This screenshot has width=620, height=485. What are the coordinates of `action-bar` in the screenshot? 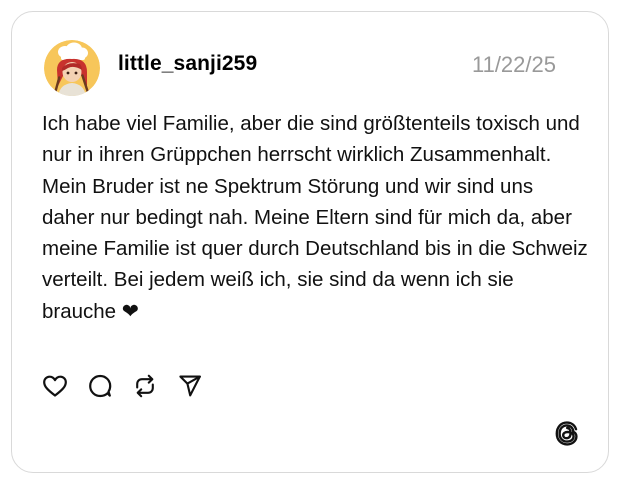 It's located at (132, 386).